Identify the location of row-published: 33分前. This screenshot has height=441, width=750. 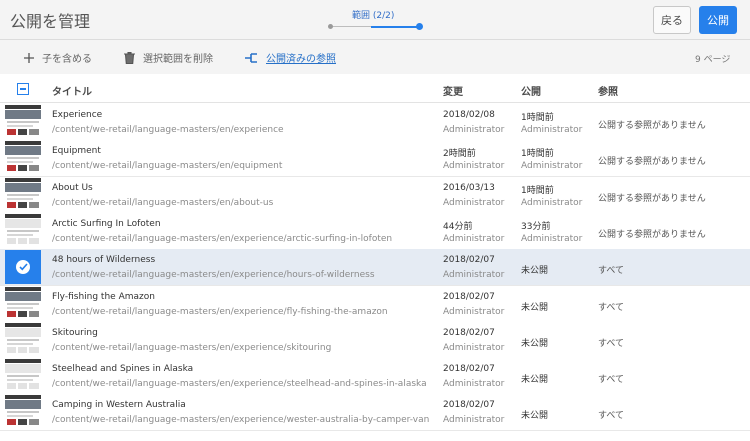
(536, 226).